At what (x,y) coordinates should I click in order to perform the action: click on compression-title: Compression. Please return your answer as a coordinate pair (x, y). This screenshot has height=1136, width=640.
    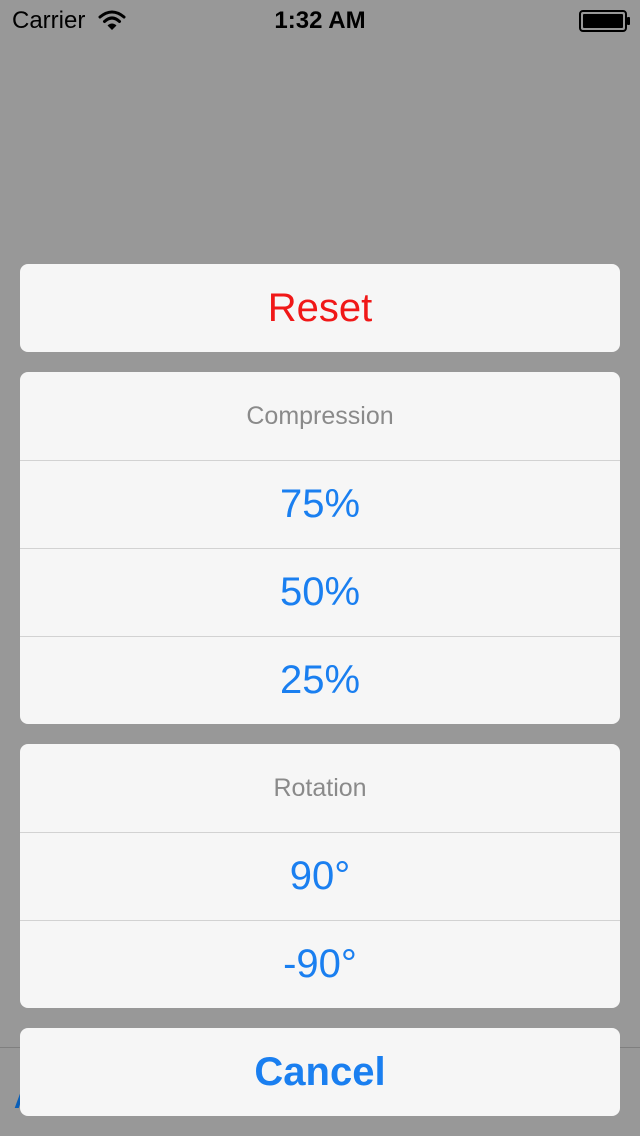
    Looking at the image, I should click on (320, 415).